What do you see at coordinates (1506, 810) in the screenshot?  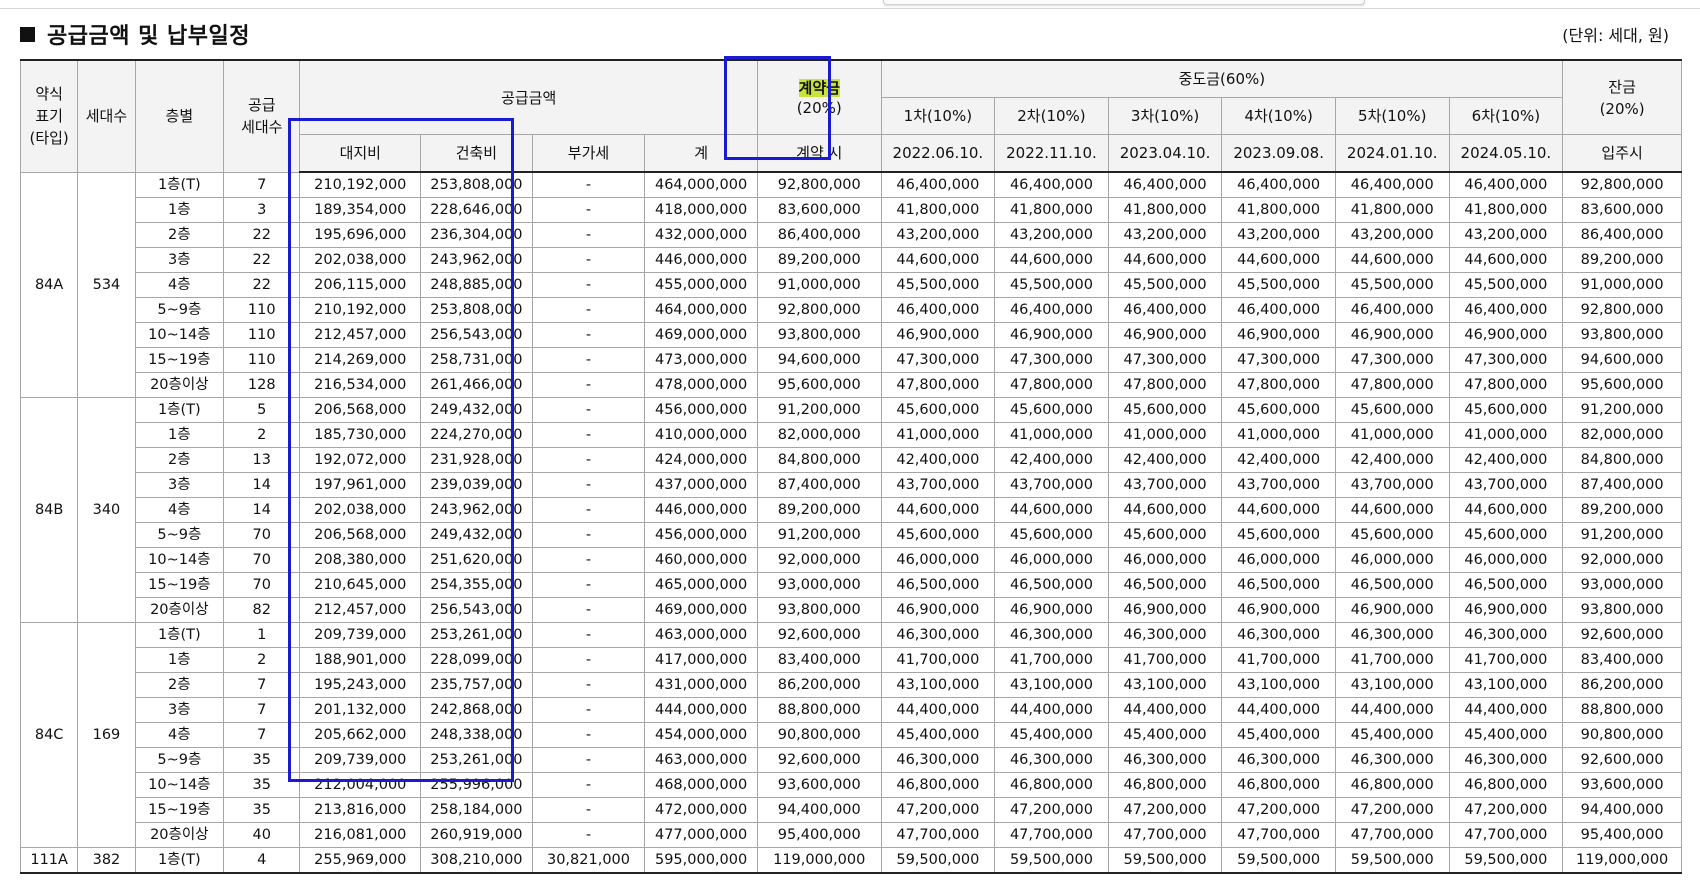 I see `installment-6-cell: 47,200,000` at bounding box center [1506, 810].